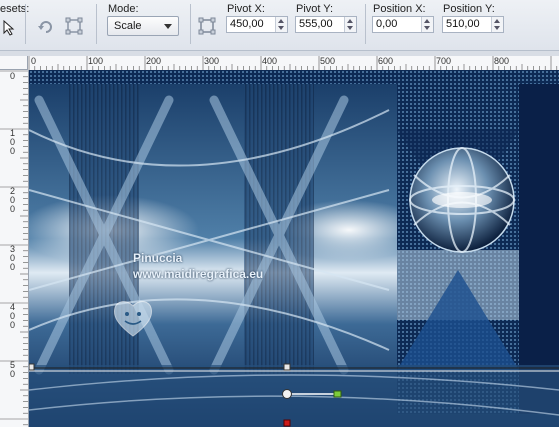 Image resolution: width=559 pixels, height=427 pixels. I want to click on pivot-x-label: Pivot X:, so click(246, 9).